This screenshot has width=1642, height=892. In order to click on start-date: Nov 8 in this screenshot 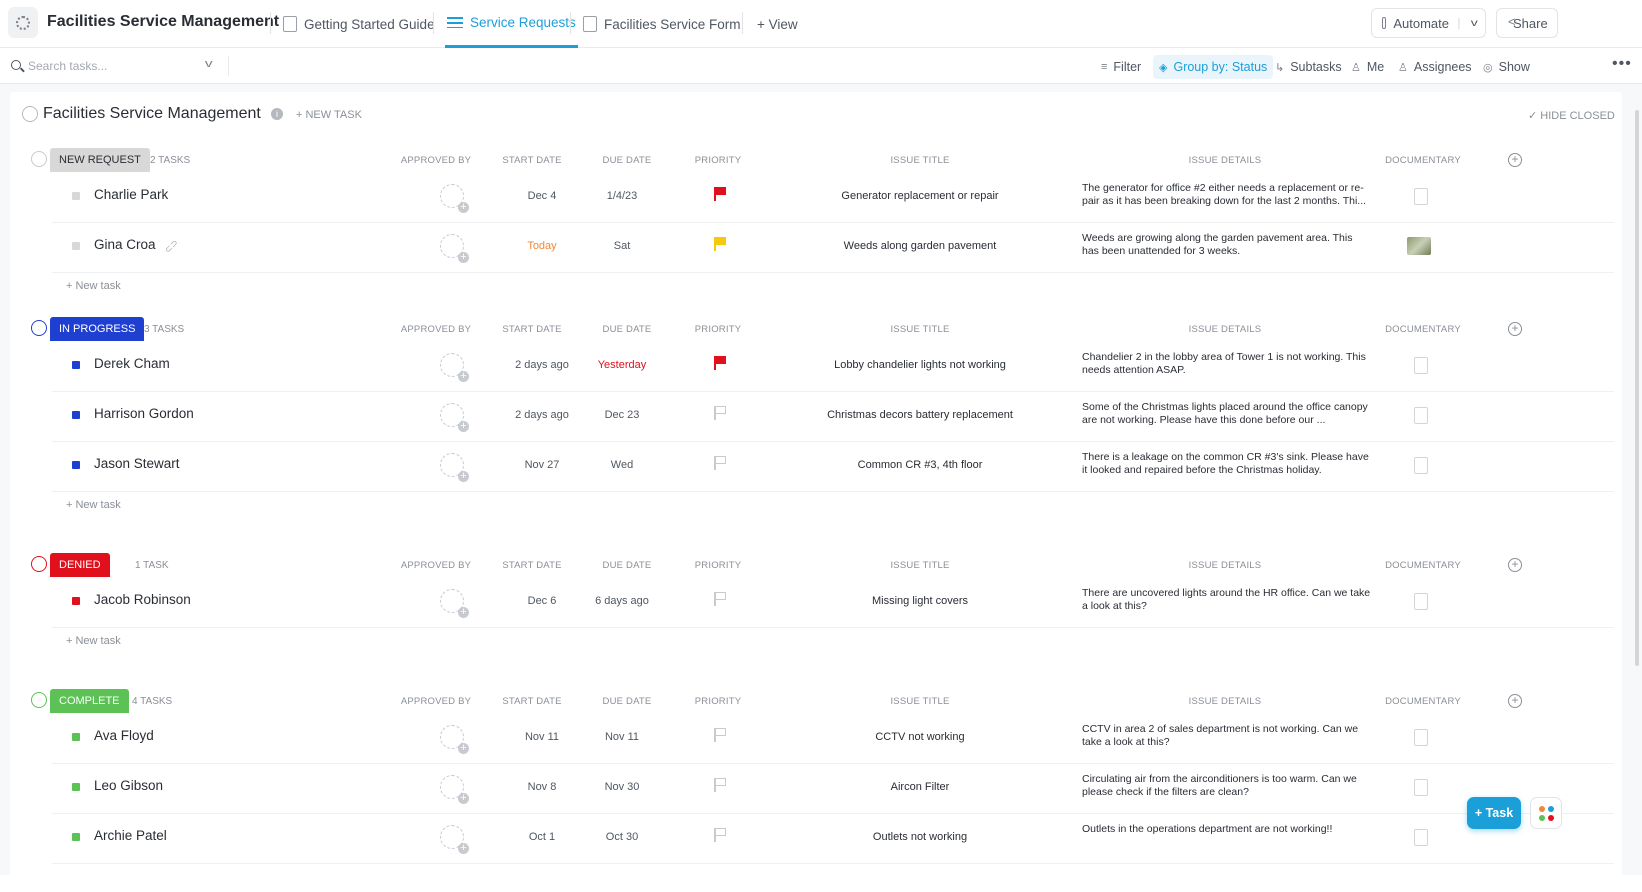, I will do `click(542, 787)`.